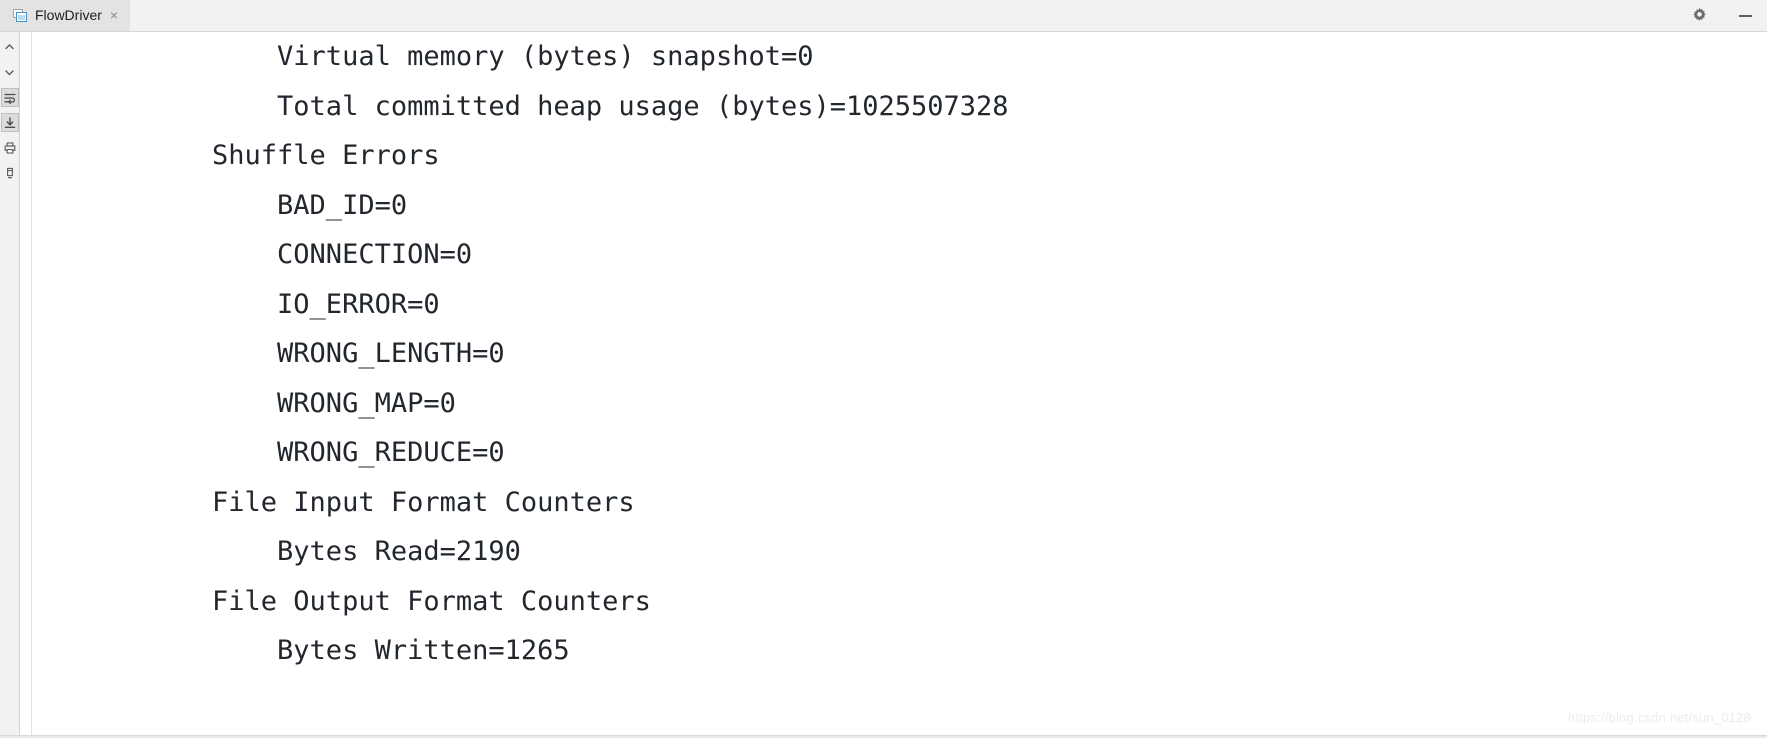 The image size is (1767, 738). What do you see at coordinates (10, 385) in the screenshot?
I see `console-side-toolbar` at bounding box center [10, 385].